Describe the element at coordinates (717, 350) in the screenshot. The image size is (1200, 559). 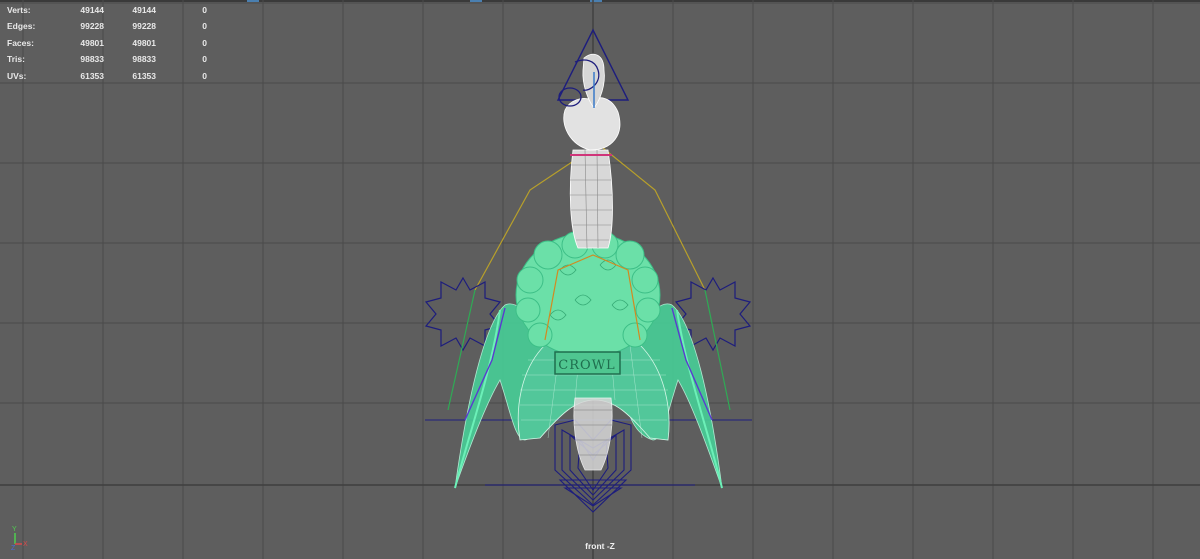
I see `right-wing-guide` at that location.